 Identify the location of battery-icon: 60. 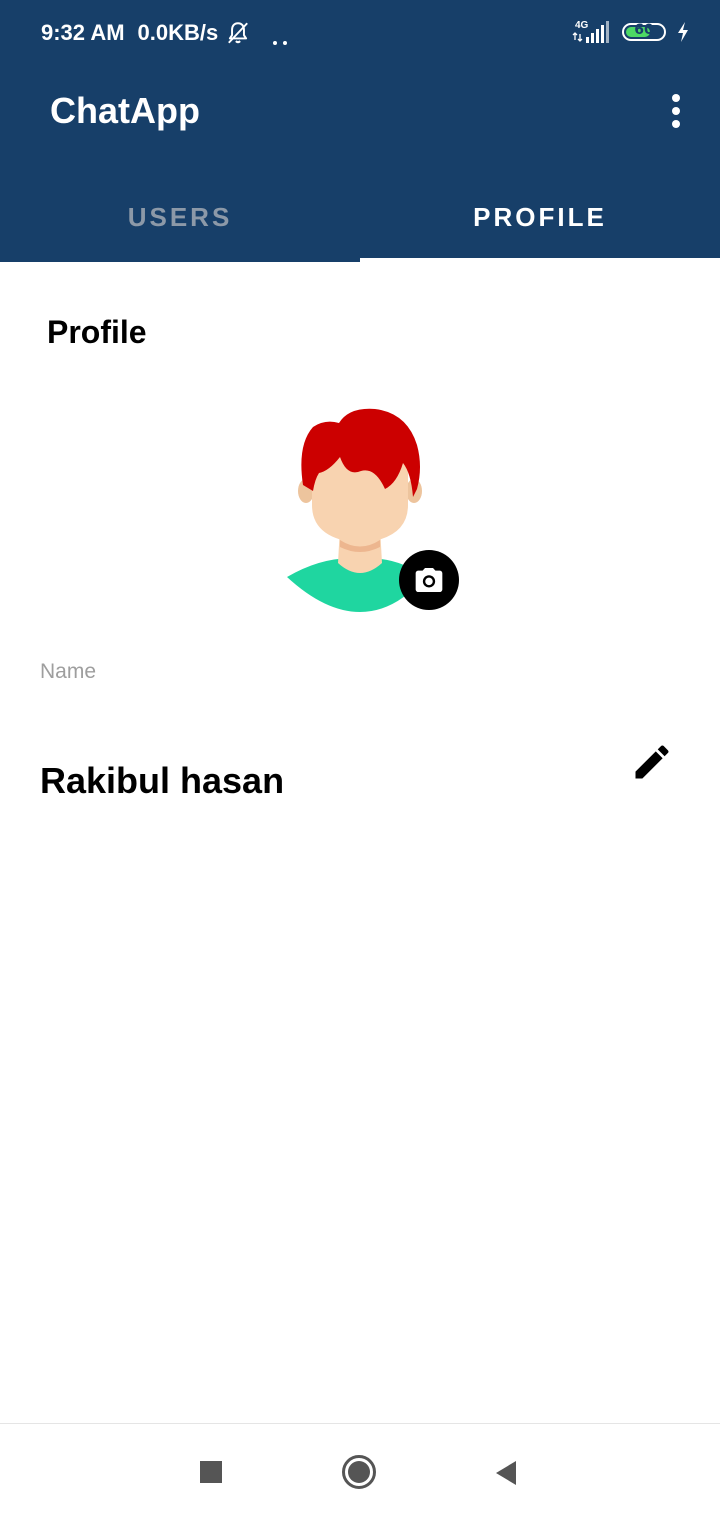
(644, 31).